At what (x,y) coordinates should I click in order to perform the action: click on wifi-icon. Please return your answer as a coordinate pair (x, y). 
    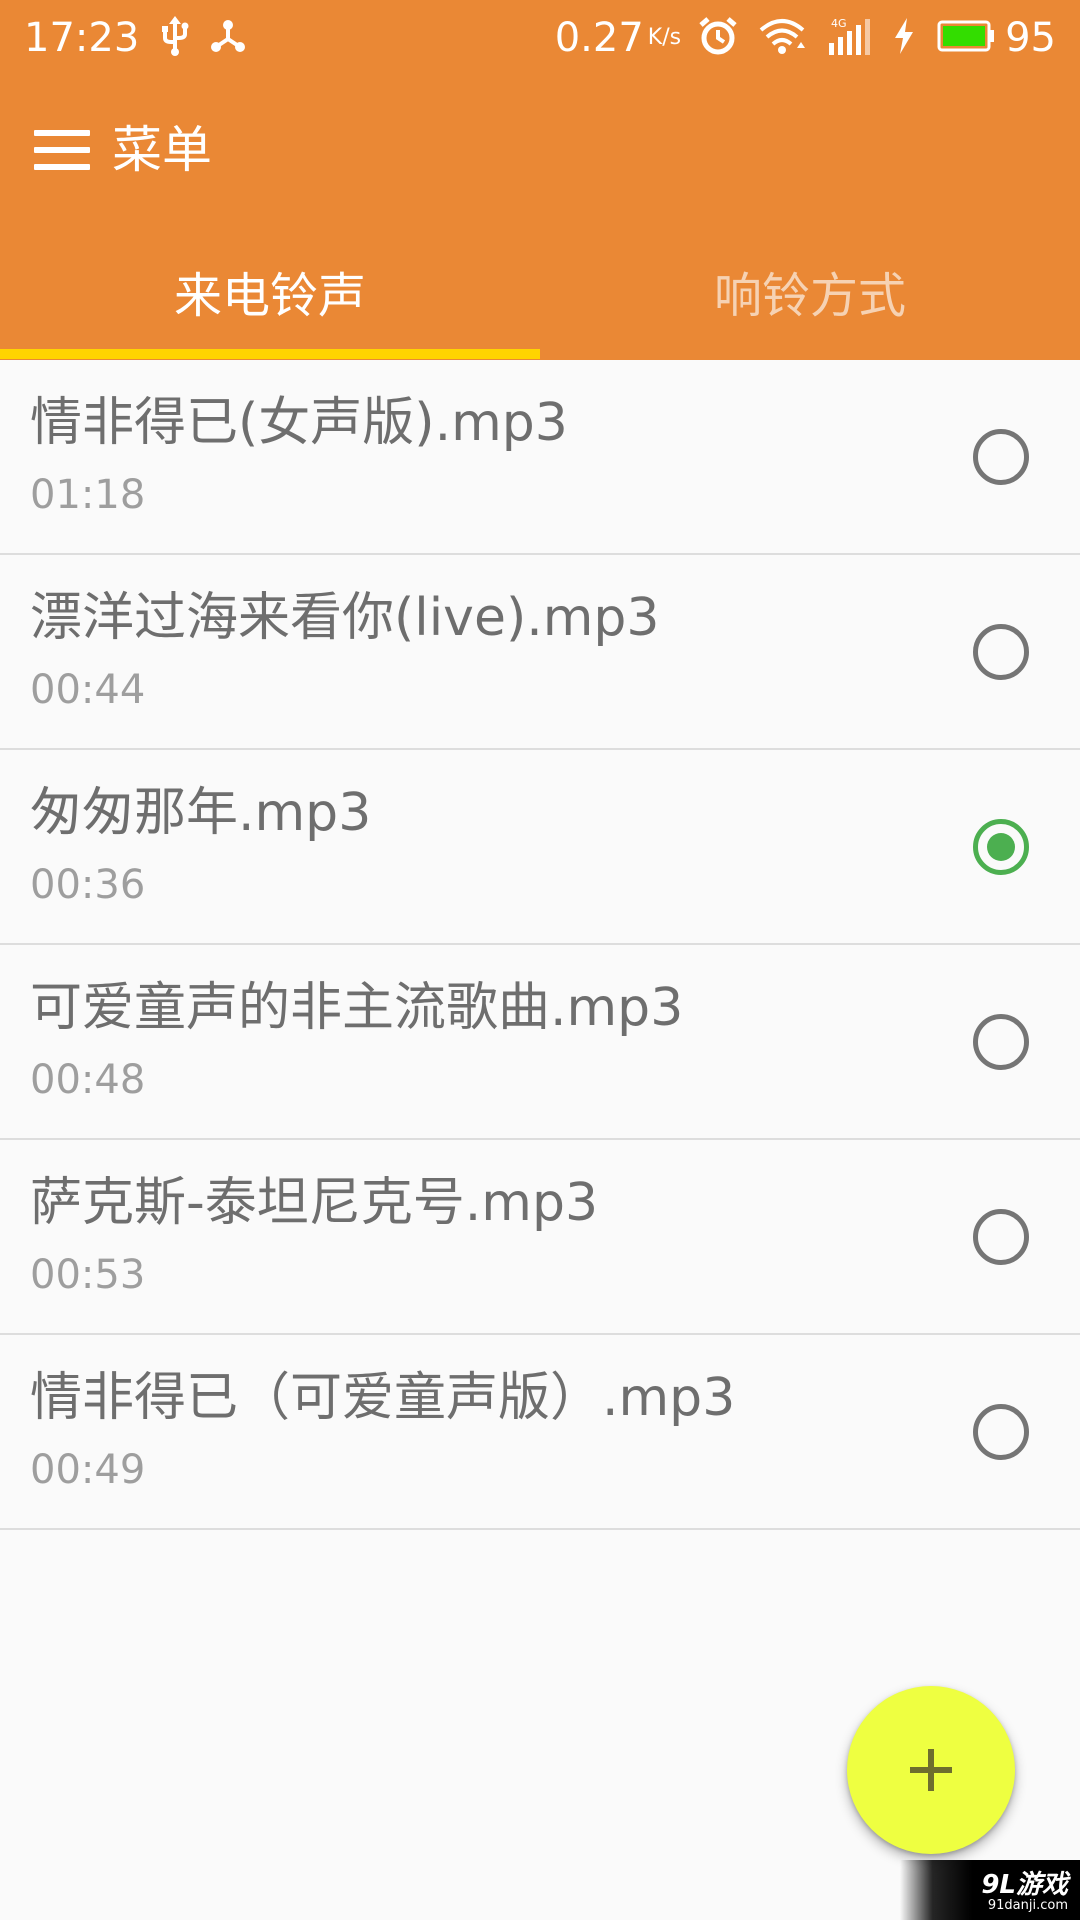
    Looking at the image, I should click on (782, 38).